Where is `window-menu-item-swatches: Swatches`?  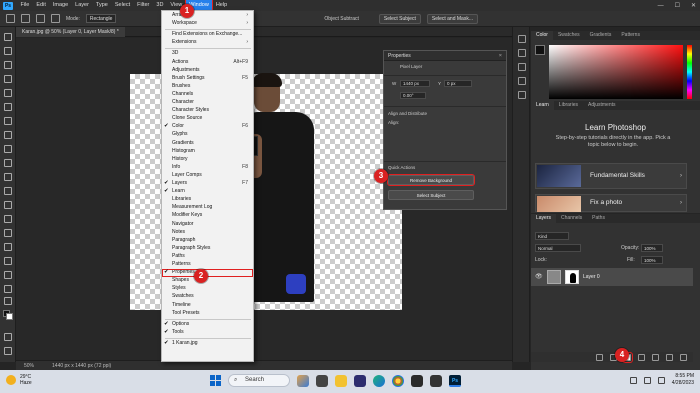 window-menu-item-swatches: Swatches is located at coordinates (207, 297).